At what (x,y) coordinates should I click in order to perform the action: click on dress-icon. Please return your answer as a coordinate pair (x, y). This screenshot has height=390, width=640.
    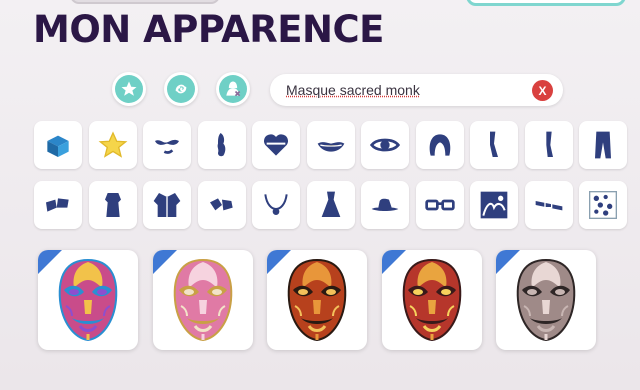
    Looking at the image, I should click on (330, 204).